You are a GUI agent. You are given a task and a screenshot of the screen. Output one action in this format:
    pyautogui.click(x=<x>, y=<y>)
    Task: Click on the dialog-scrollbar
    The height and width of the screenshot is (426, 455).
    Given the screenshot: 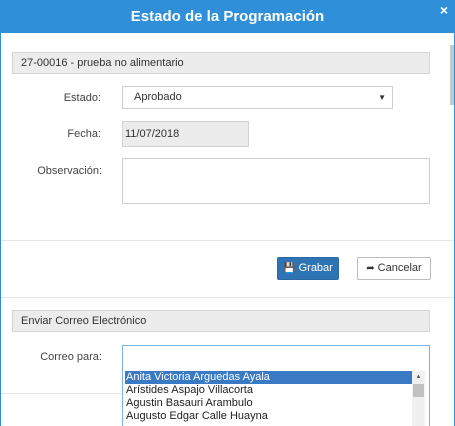 What is the action you would take?
    pyautogui.click(x=451, y=229)
    